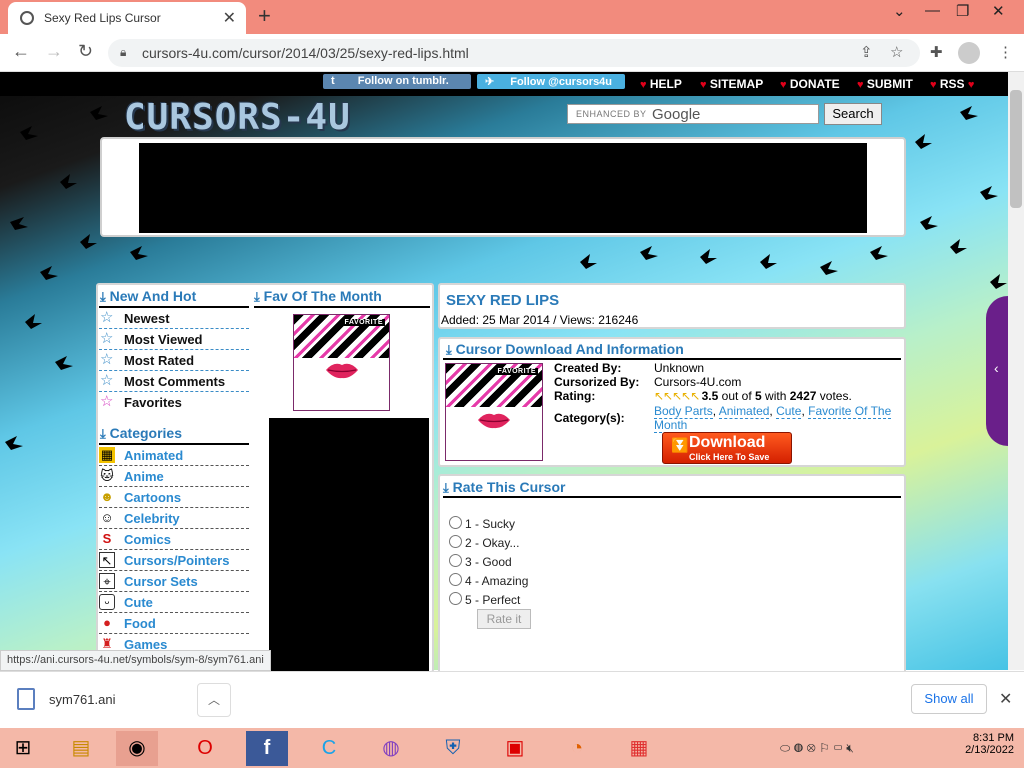 The width and height of the screenshot is (1024, 768). What do you see at coordinates (962, 11) in the screenshot?
I see `restore-button: ❐` at bounding box center [962, 11].